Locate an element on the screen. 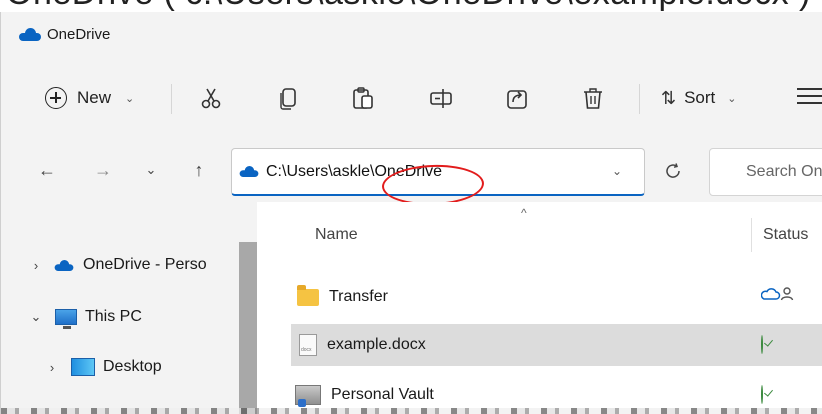 This screenshot has width=822, height=414. file-name: Personal Vault is located at coordinates (382, 394).